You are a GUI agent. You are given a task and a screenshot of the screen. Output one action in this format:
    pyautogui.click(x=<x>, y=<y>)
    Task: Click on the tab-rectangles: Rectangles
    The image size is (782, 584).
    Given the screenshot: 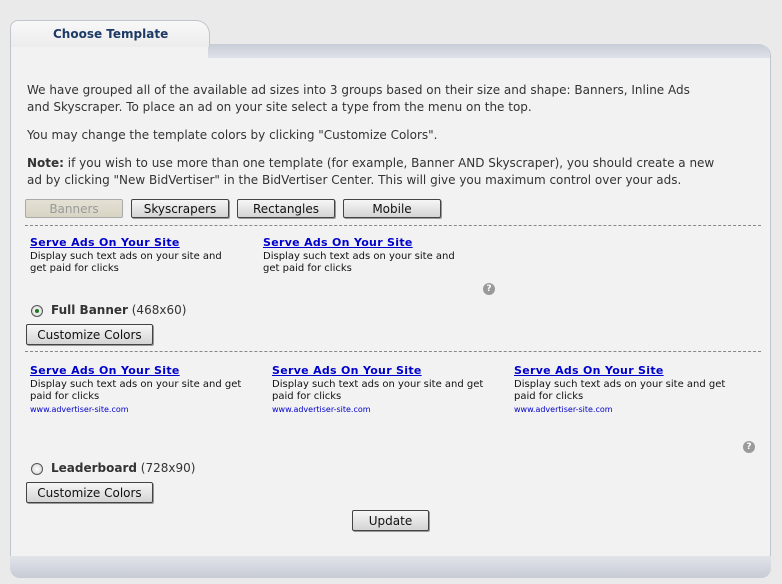 What is the action you would take?
    pyautogui.click(x=286, y=208)
    